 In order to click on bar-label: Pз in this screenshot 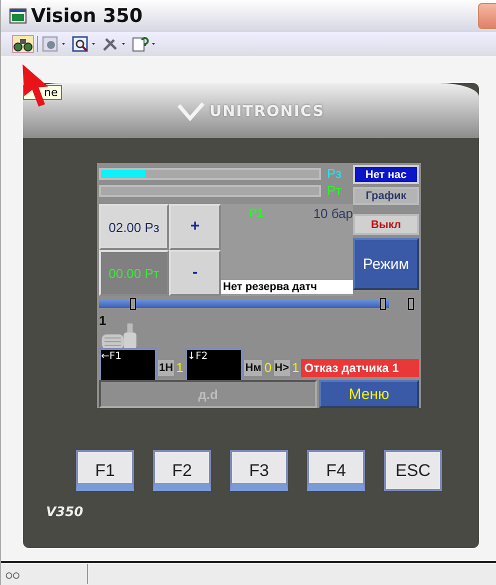, I will do `click(334, 173)`.